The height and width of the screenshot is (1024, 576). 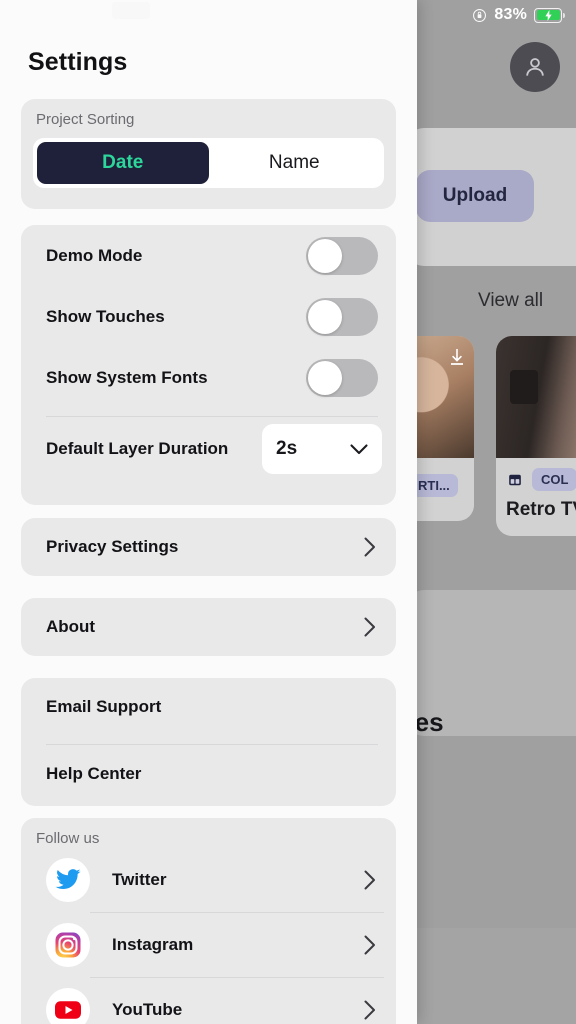 What do you see at coordinates (112, 546) in the screenshot?
I see `row-privacy-settings-label: Privacy Settings` at bounding box center [112, 546].